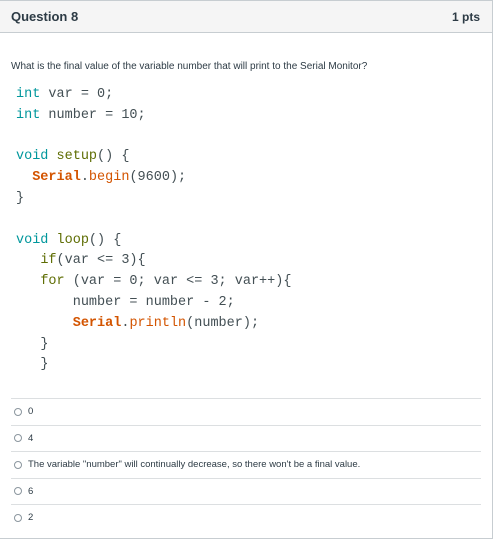 Image resolution: width=500 pixels, height=544 pixels. Describe the element at coordinates (246, 17) in the screenshot. I see `question-header: Question 8 1 pts` at that location.